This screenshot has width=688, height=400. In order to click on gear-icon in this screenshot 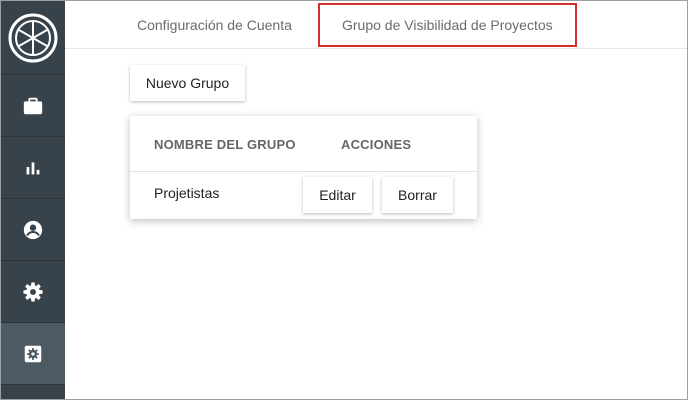, I will do `click(33, 291)`.